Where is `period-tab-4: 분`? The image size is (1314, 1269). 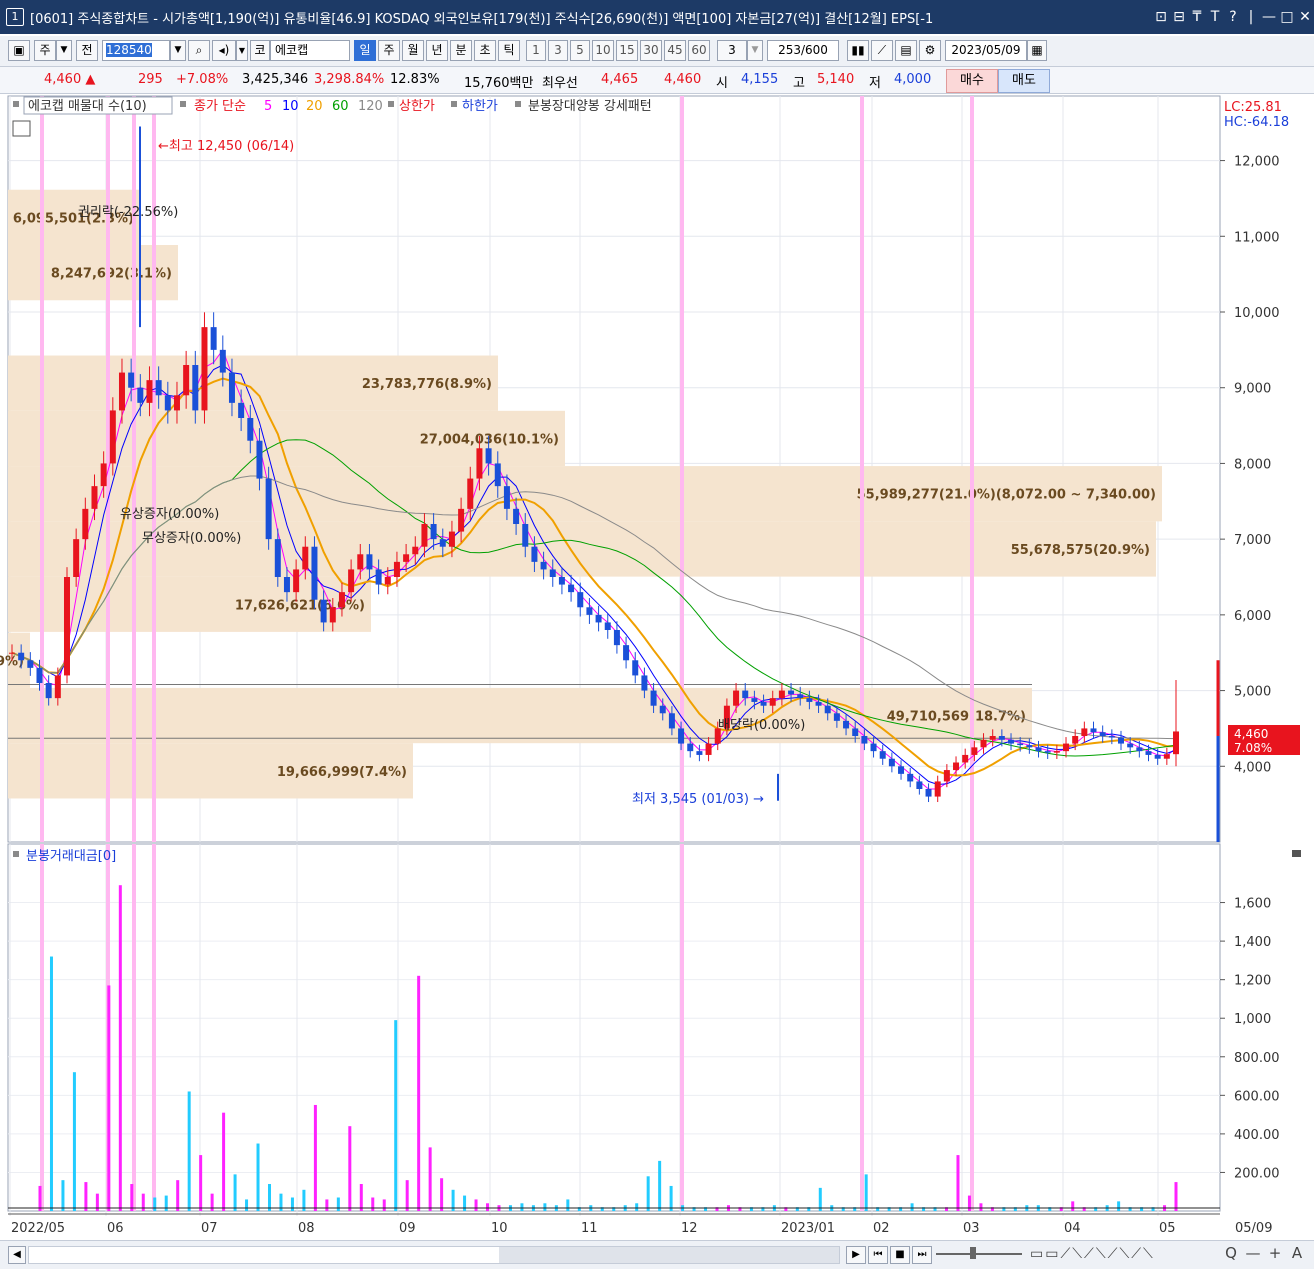
period-tab-4: 분 is located at coordinates (461, 50).